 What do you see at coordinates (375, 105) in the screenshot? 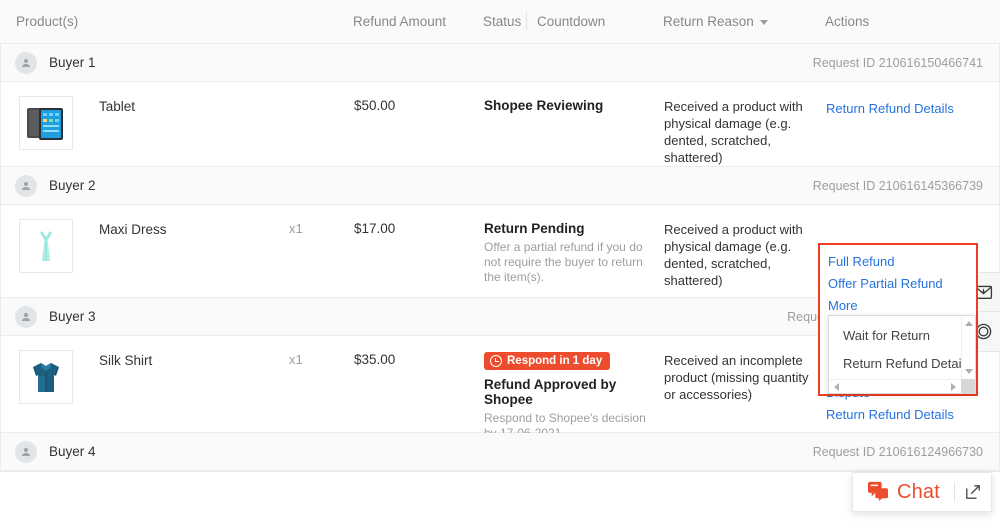
I see `refund-amount: $50.00` at bounding box center [375, 105].